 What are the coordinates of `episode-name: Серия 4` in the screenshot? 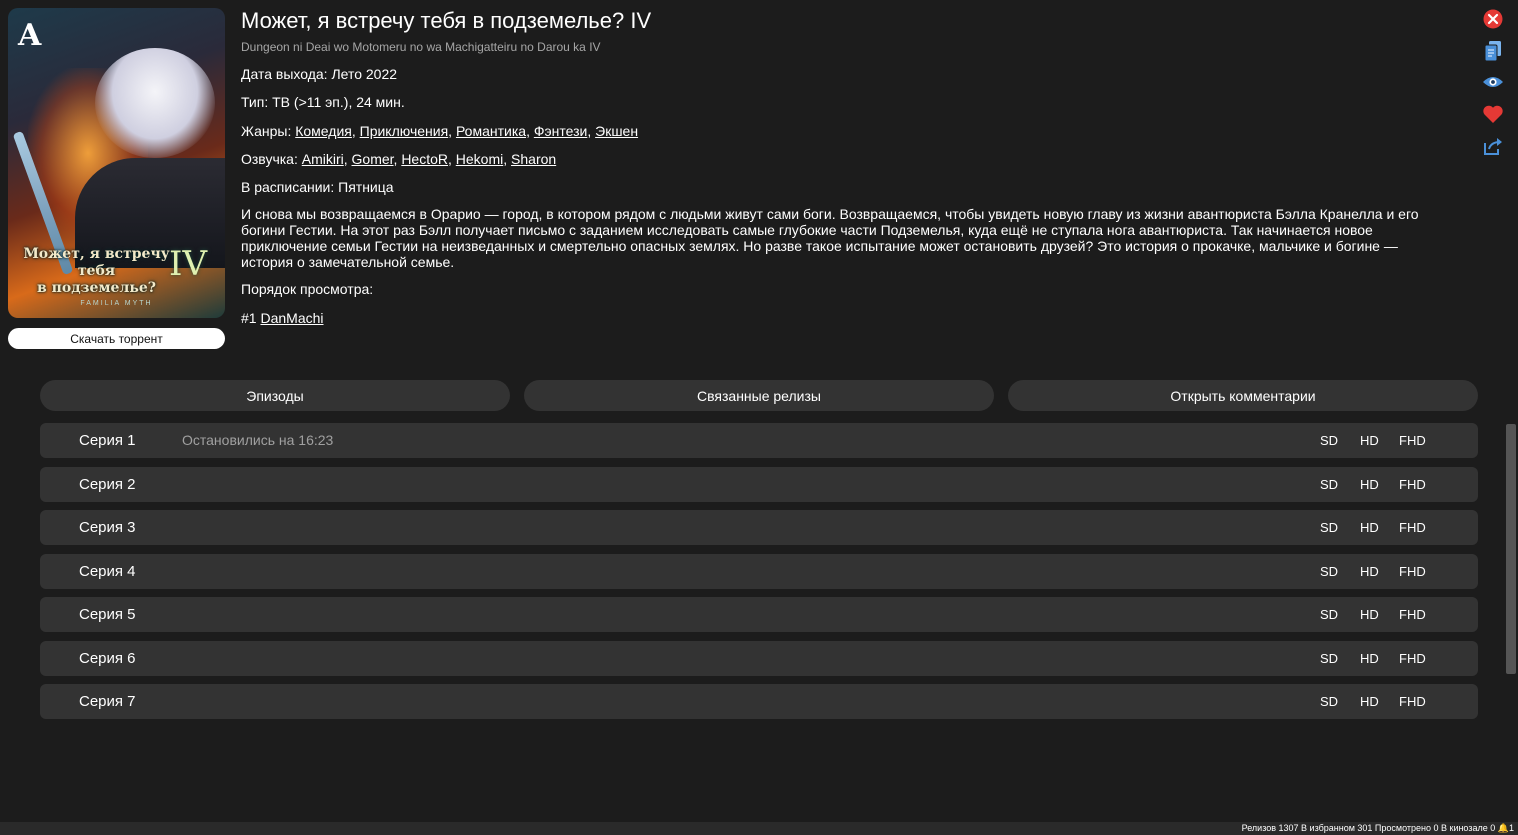 It's located at (107, 571).